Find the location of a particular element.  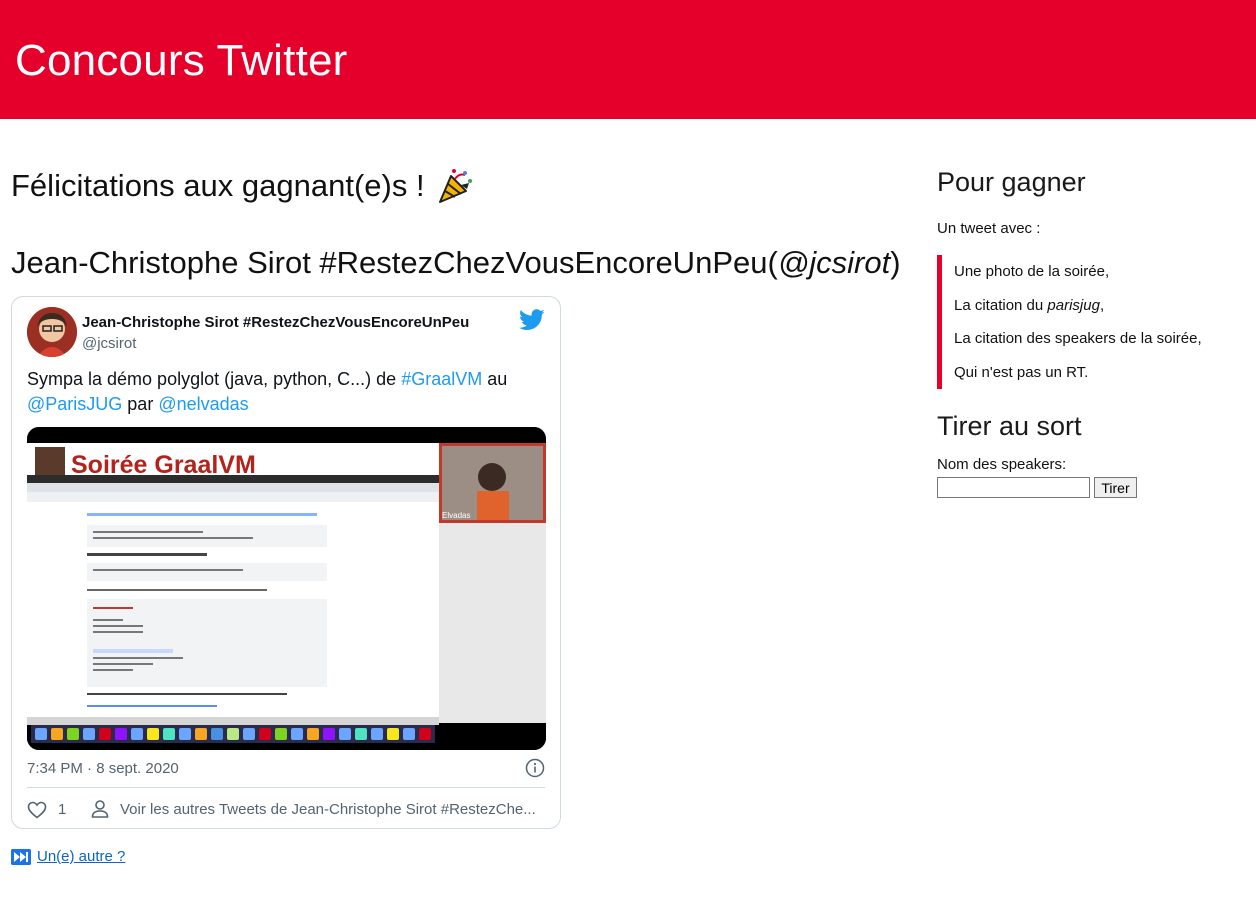

tweet-author-handle: @jcsirot is located at coordinates (109, 343).